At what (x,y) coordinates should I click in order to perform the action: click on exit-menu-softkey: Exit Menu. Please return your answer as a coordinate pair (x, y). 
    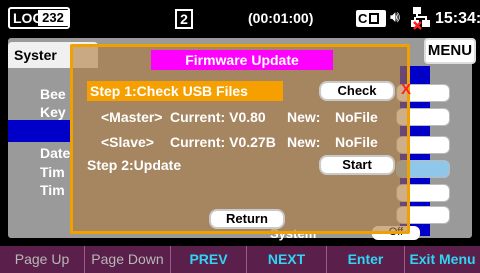
    Looking at the image, I should click on (442, 259).